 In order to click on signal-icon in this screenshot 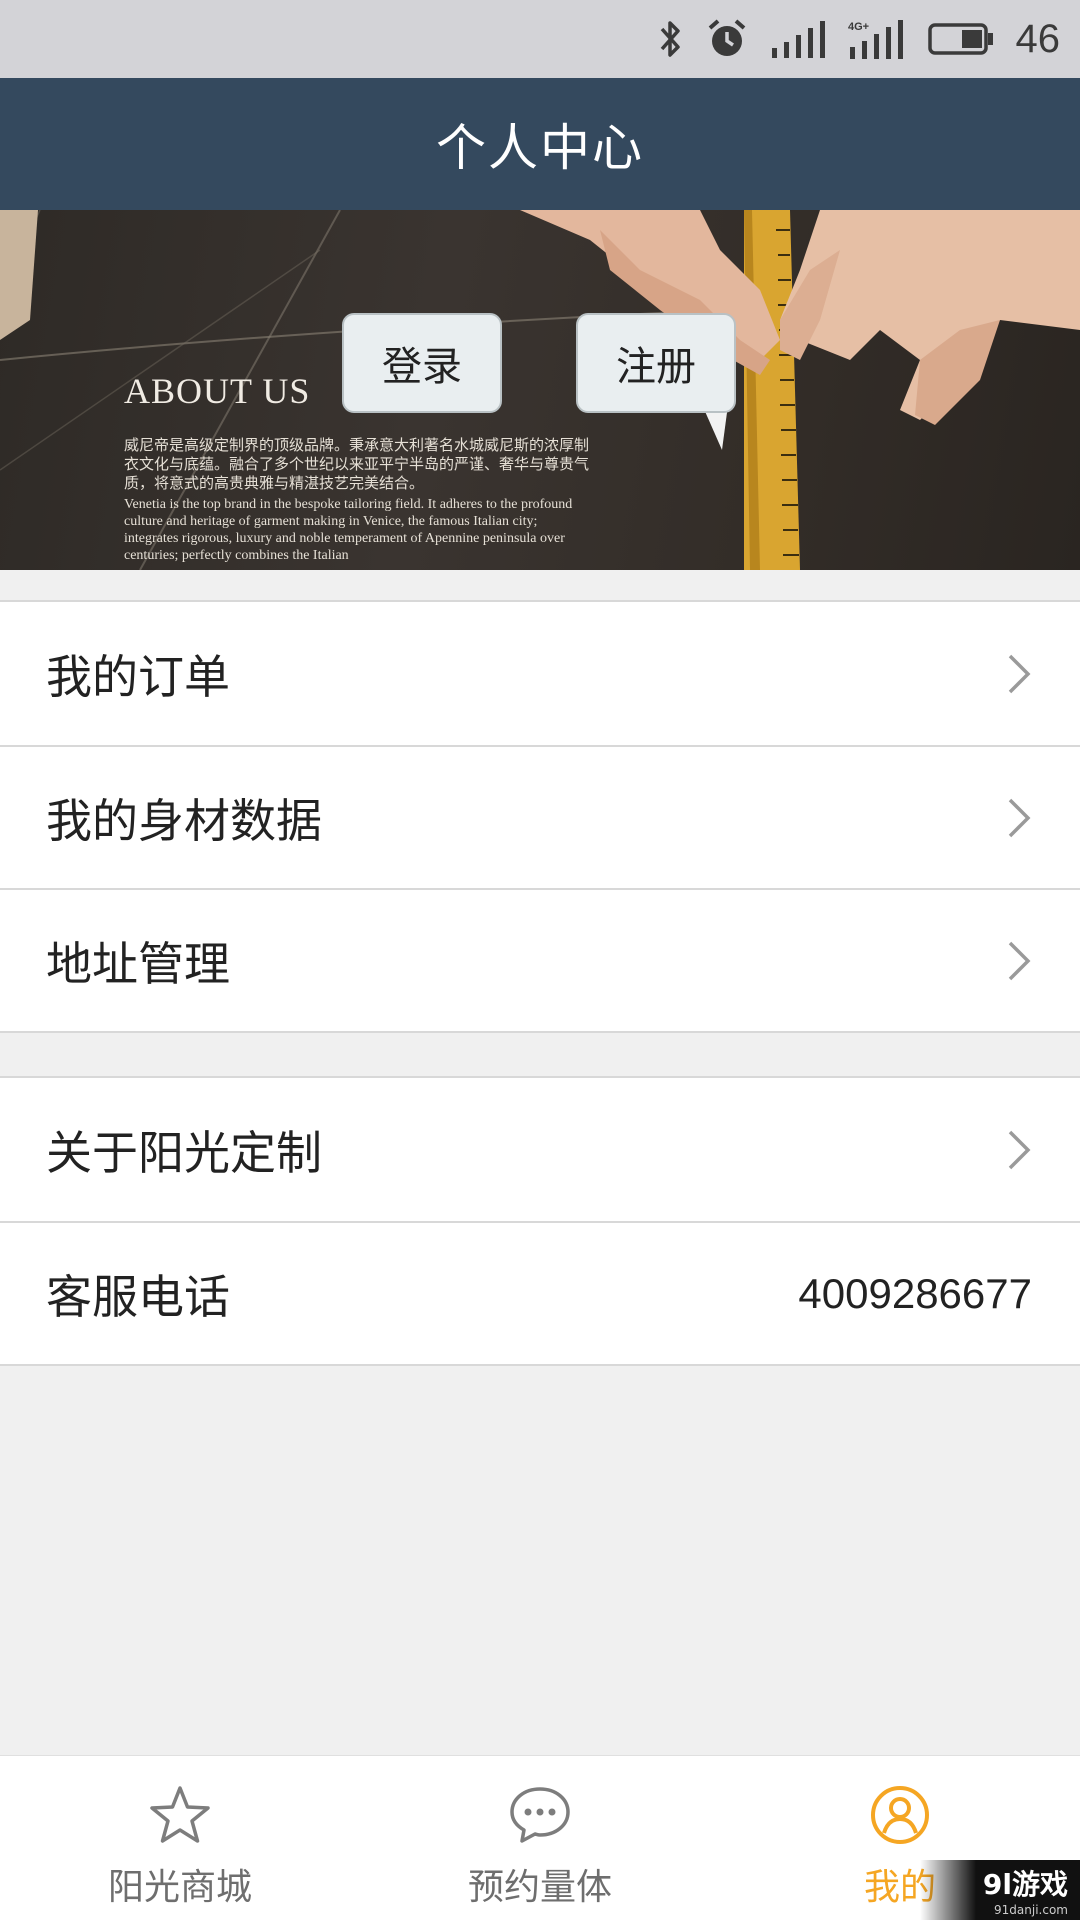, I will do `click(798, 39)`.